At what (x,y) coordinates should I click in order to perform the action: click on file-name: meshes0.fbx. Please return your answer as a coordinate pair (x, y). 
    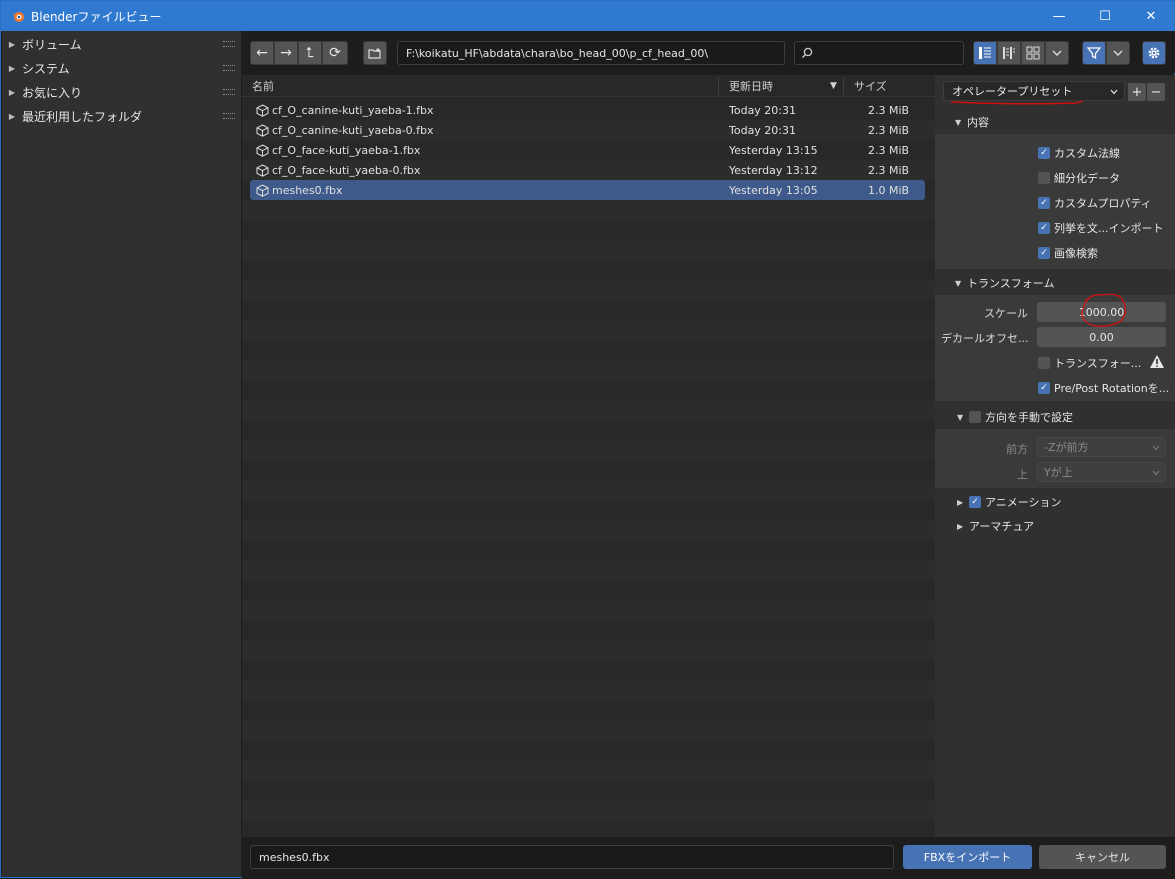
    Looking at the image, I should click on (307, 190).